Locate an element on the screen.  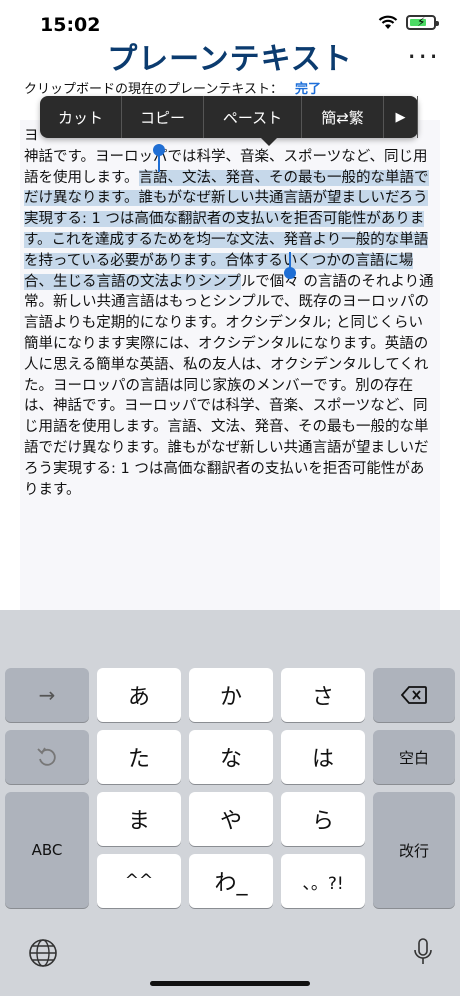
selection-end-handle-knob is located at coordinates (290, 273).